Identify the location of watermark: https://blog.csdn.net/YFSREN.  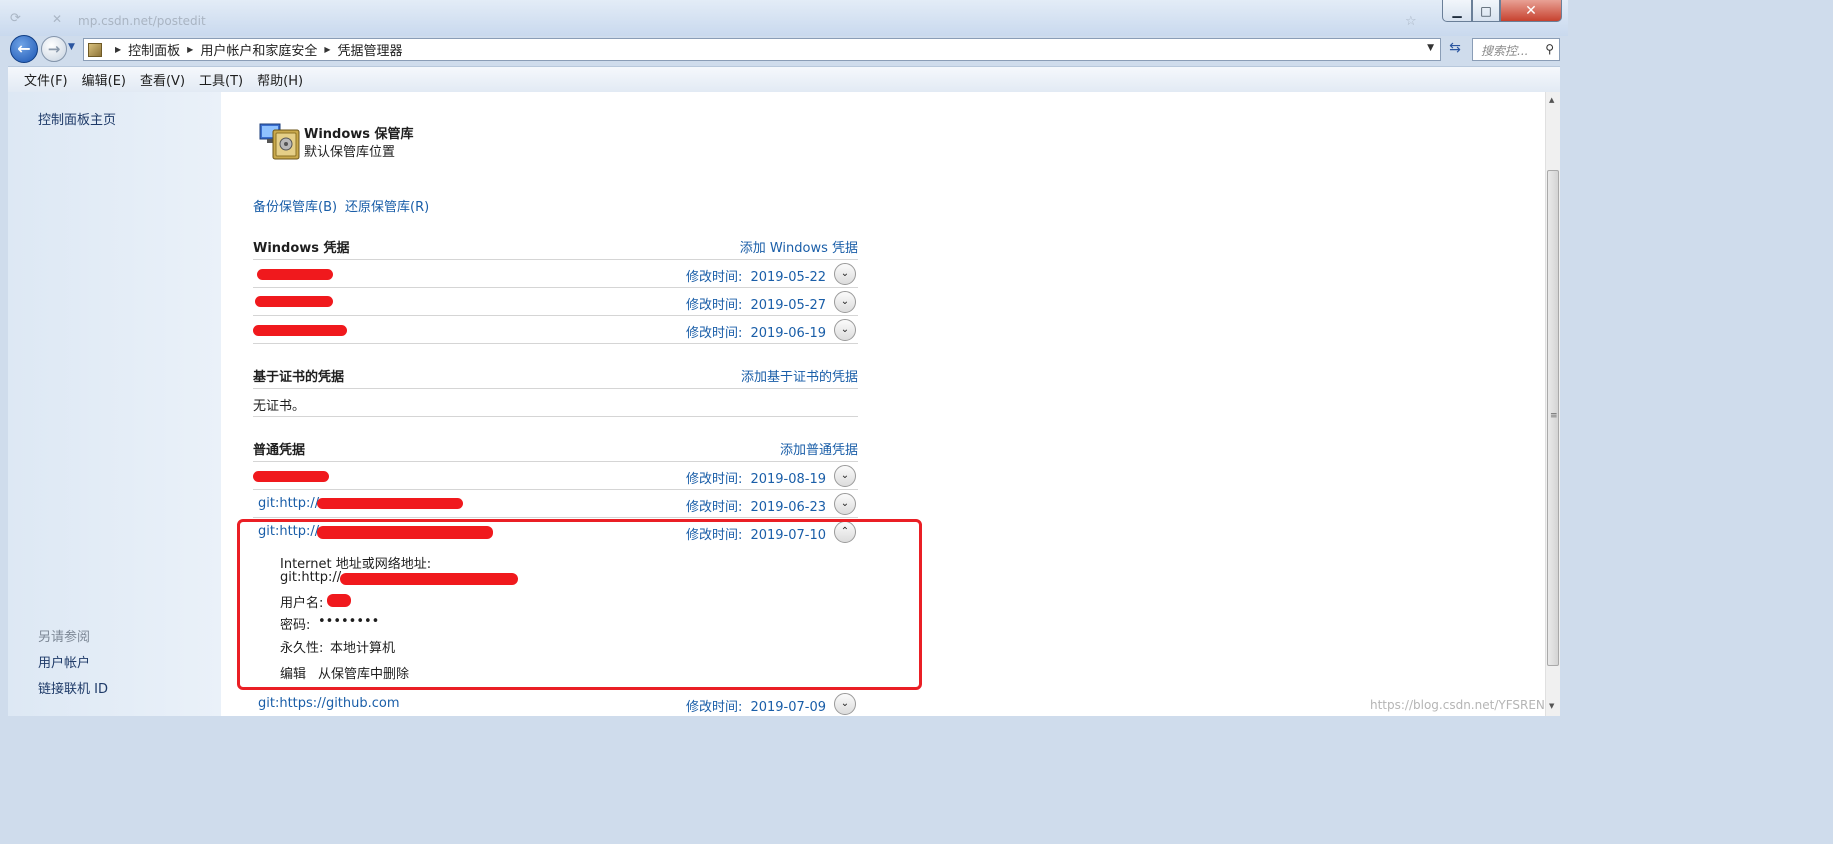
(1457, 705).